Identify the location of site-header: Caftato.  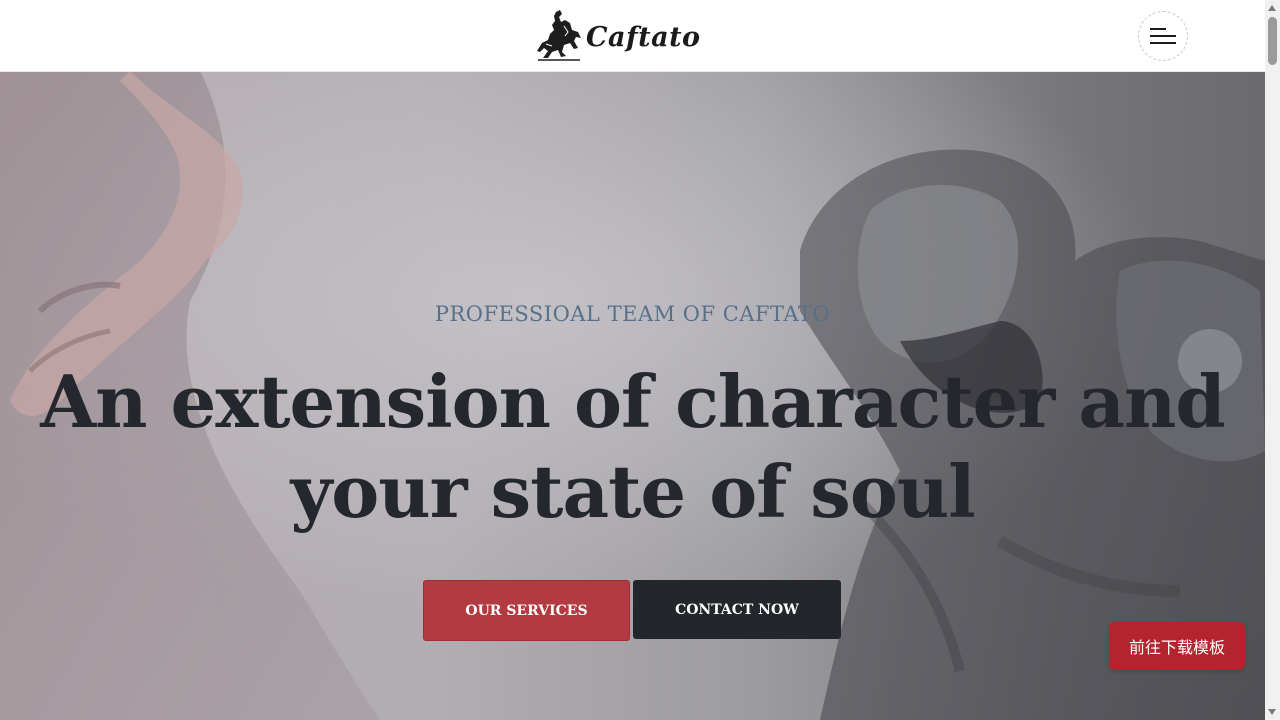
(632, 36).